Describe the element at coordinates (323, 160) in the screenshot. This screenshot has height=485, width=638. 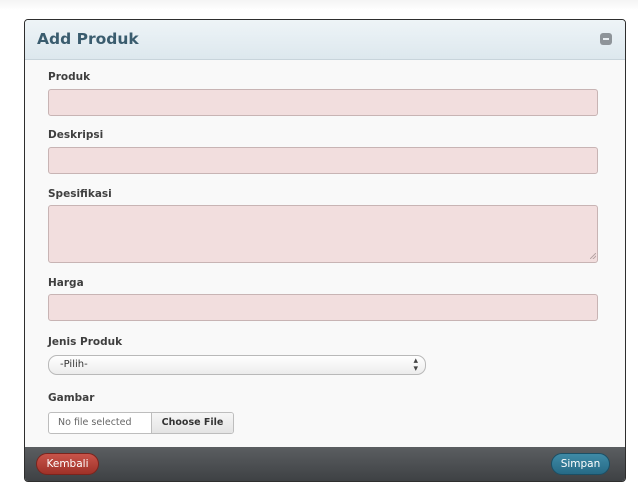
I see `deskripsi-input` at that location.